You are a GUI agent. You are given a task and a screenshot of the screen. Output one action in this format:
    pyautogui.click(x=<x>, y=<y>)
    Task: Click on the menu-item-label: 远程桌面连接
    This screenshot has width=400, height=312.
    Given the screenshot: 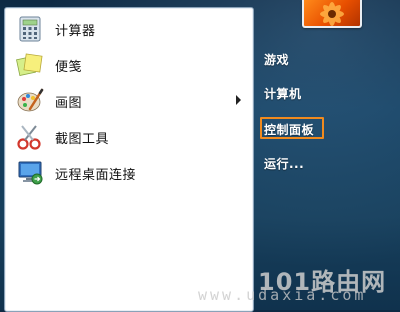 What is the action you would take?
    pyautogui.click(x=96, y=175)
    